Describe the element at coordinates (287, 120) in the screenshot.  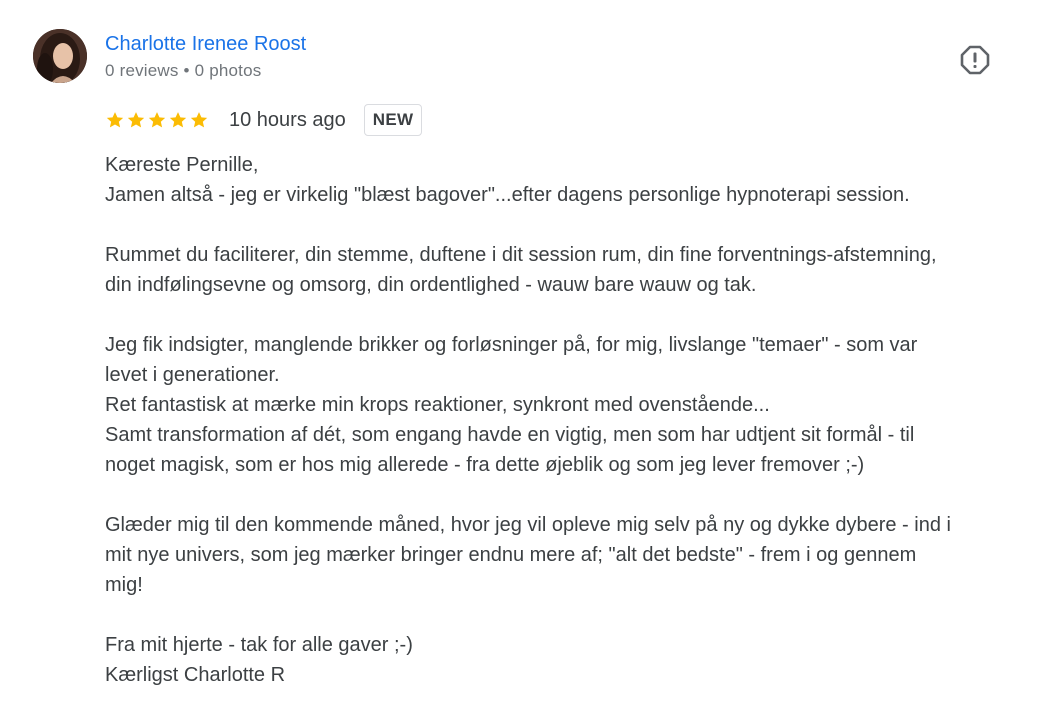
I see `review-time: 10 hours ago` at that location.